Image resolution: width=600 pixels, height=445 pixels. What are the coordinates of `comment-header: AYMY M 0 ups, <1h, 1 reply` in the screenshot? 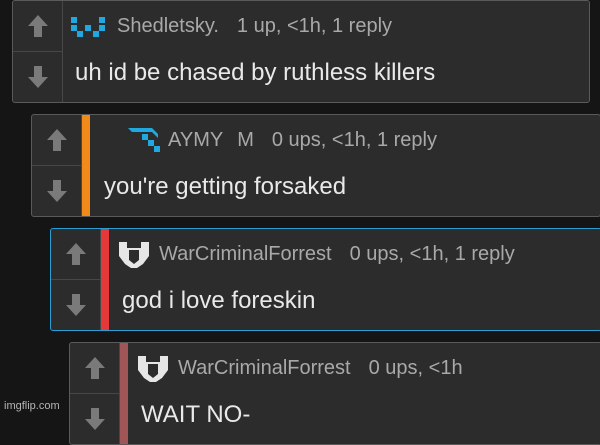 It's located at (280, 140).